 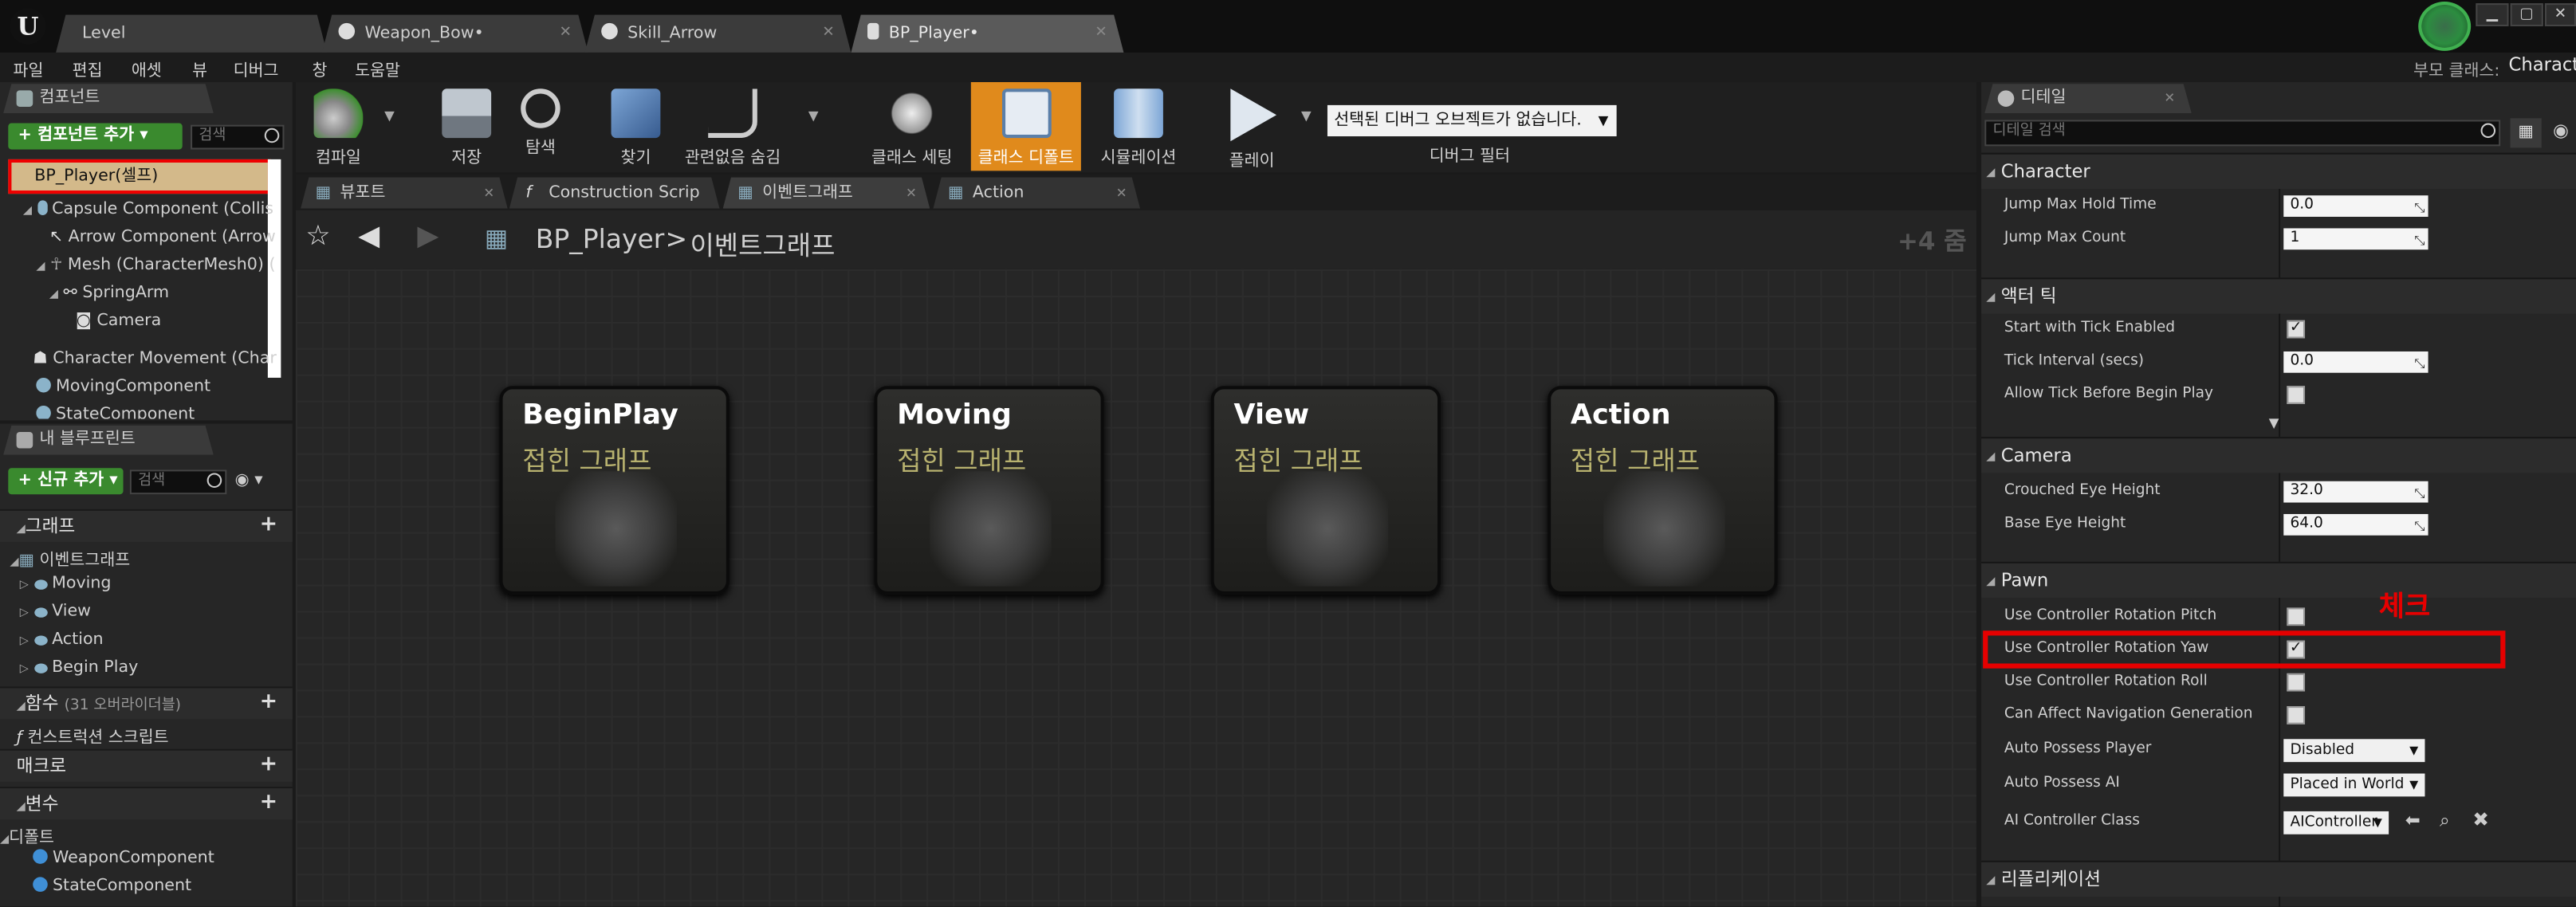 I want to click on add-macro-plus-icon: +, so click(x=269, y=765).